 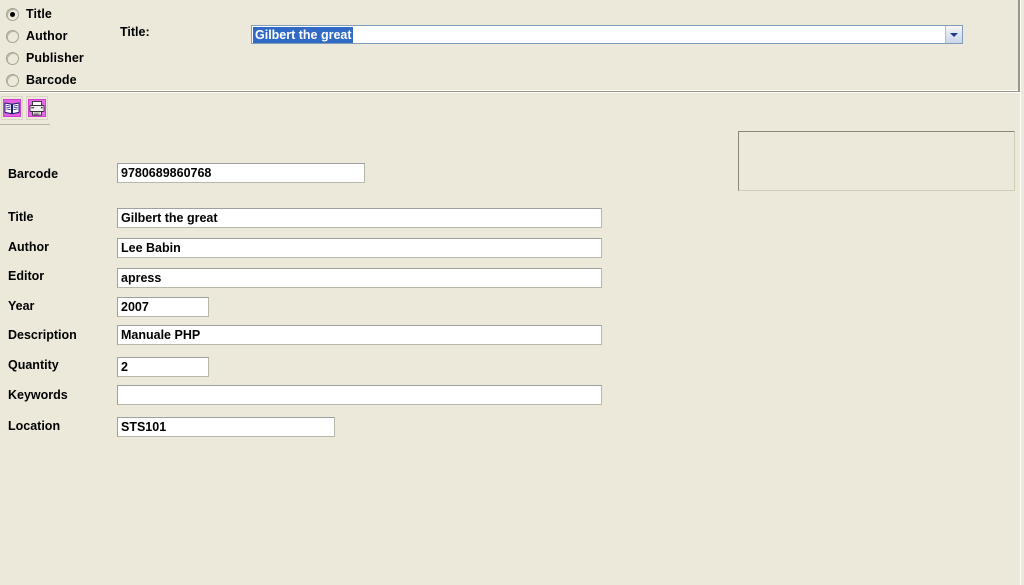 I want to click on cover-image-placeholder, so click(x=876, y=161).